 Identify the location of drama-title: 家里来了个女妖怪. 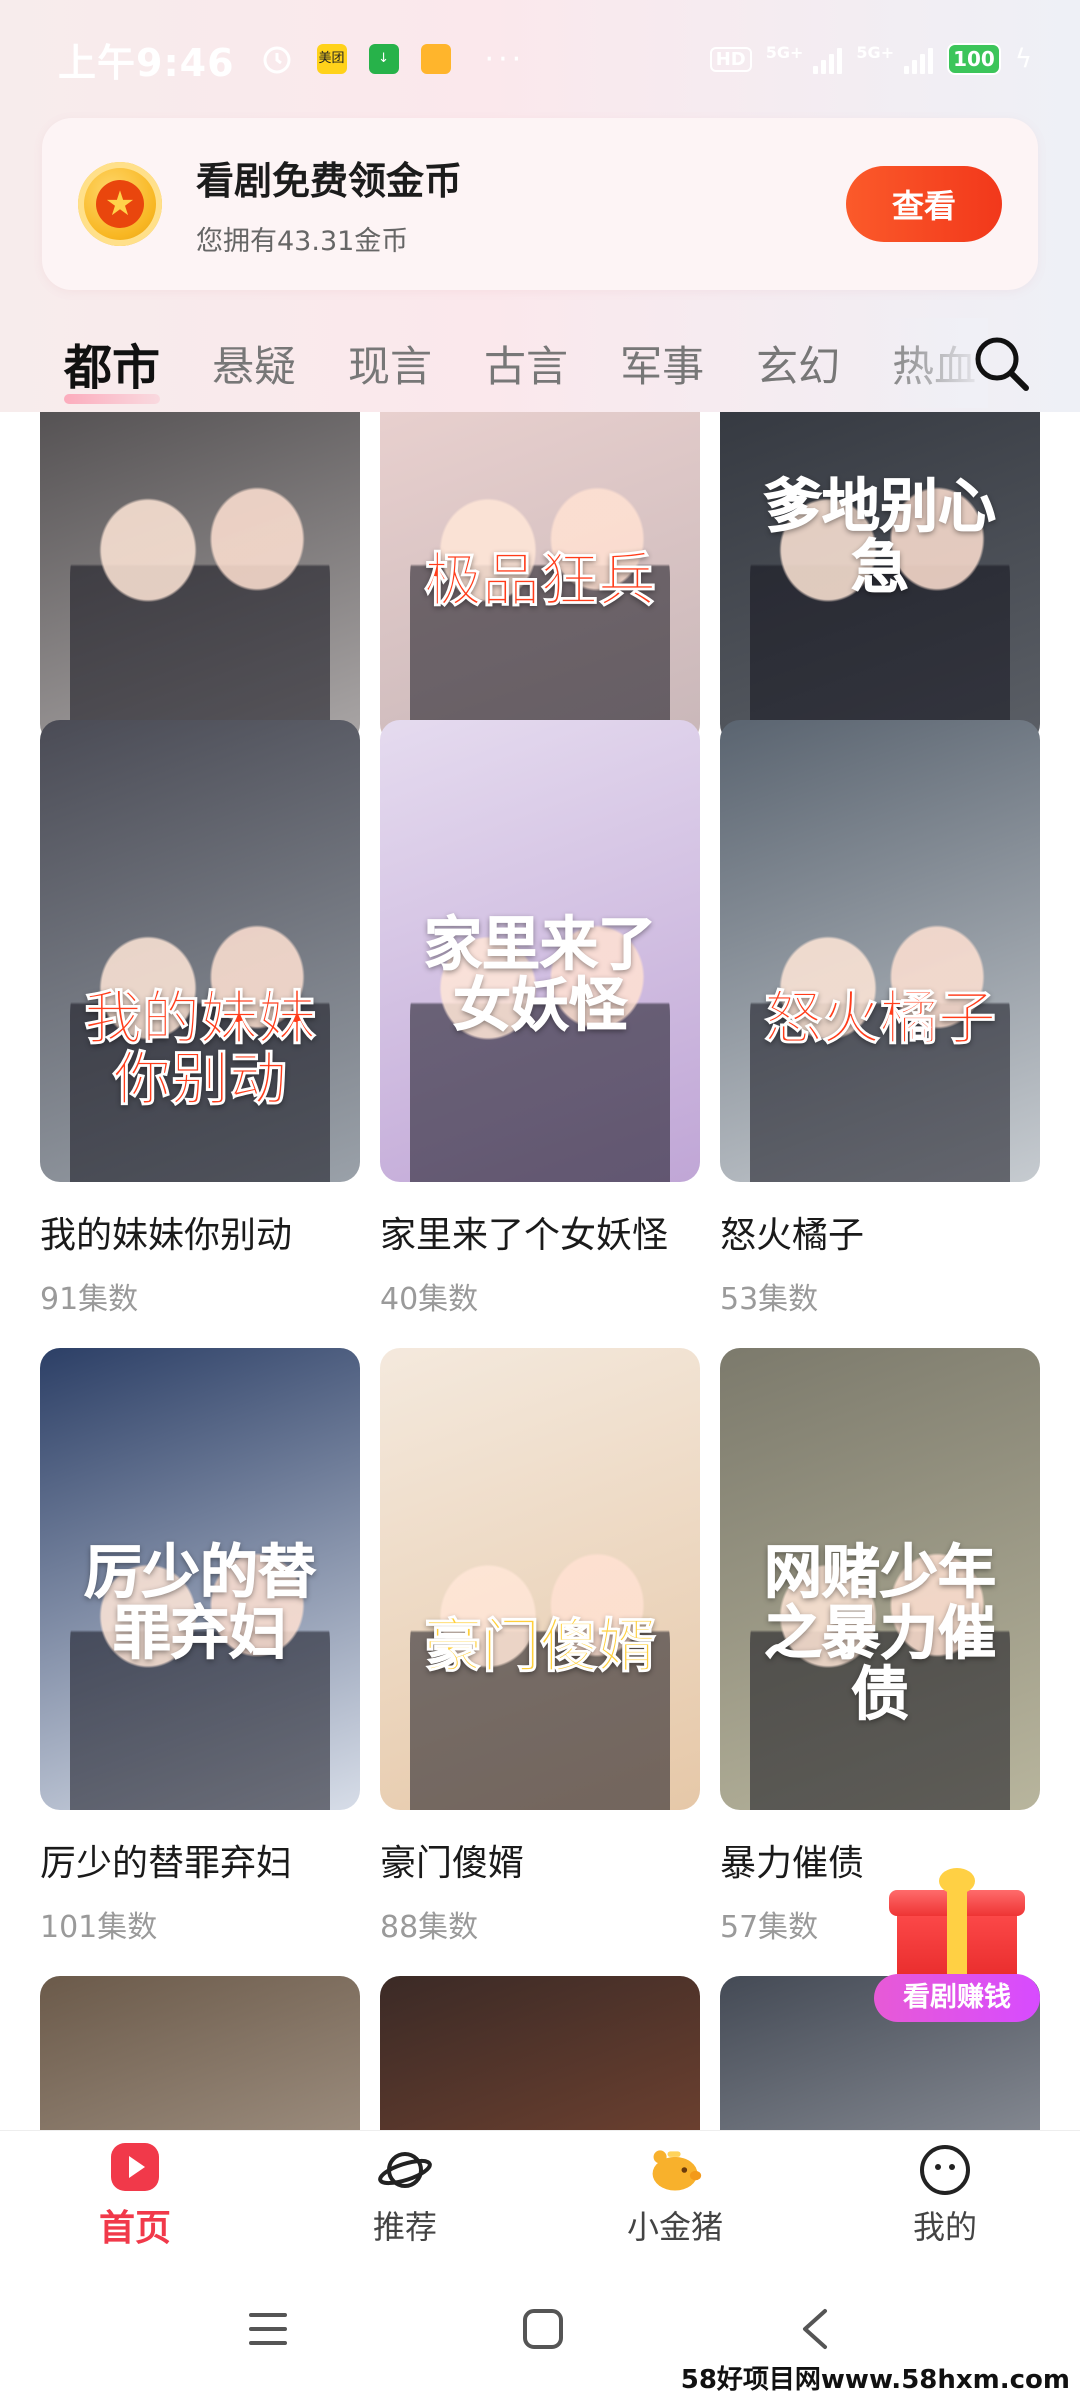
(524, 1235).